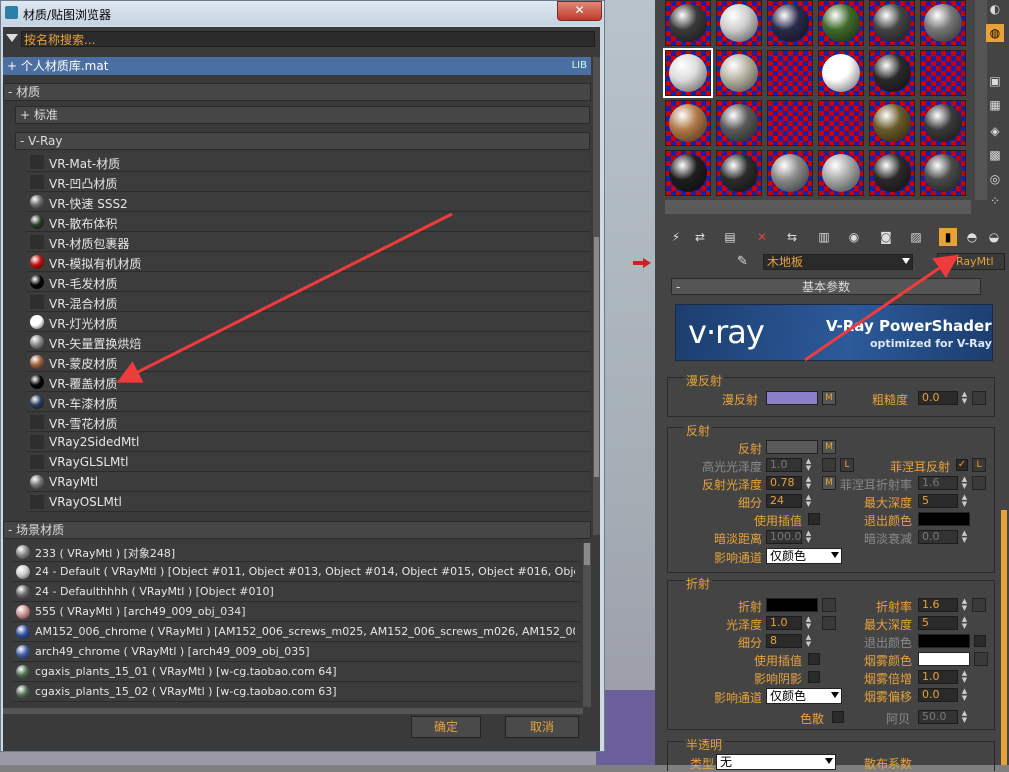 The width and height of the screenshot is (1009, 772). What do you see at coordinates (808, 537) in the screenshot?
I see `dim-distance-spinner: ▲ ▼` at bounding box center [808, 537].